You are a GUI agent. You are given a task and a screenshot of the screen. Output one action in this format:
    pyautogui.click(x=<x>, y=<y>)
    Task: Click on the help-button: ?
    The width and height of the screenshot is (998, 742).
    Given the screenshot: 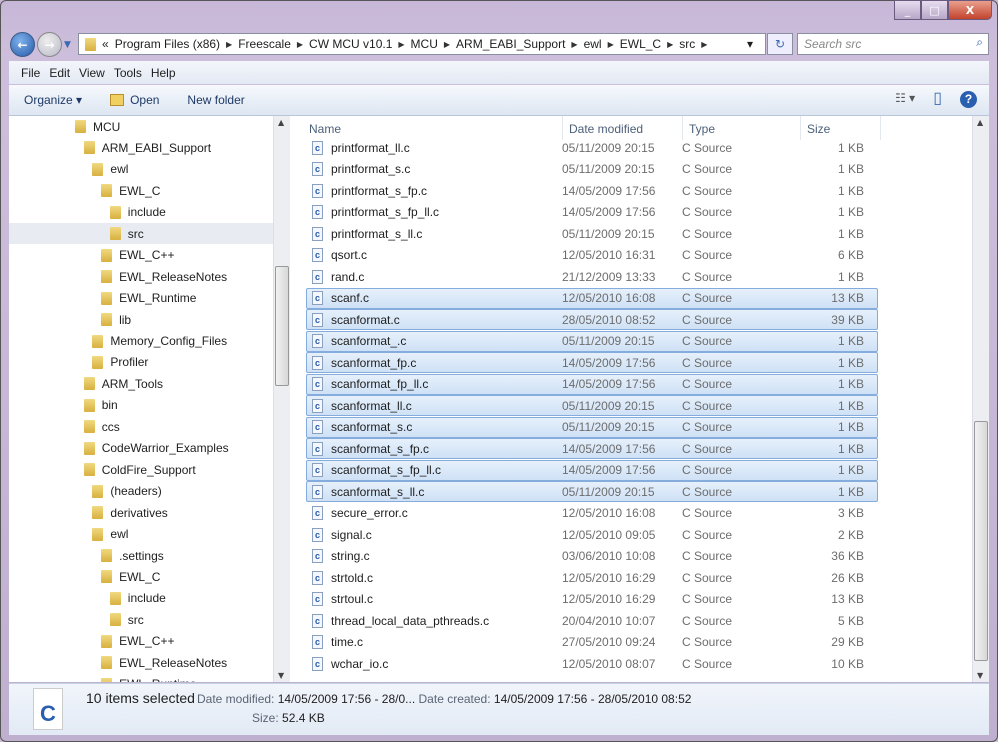 What is the action you would take?
    pyautogui.click(x=968, y=99)
    